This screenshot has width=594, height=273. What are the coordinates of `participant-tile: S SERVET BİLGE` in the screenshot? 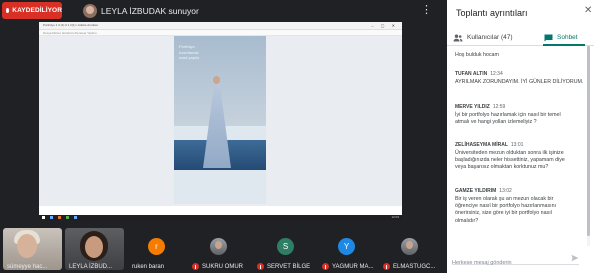 It's located at (286, 249).